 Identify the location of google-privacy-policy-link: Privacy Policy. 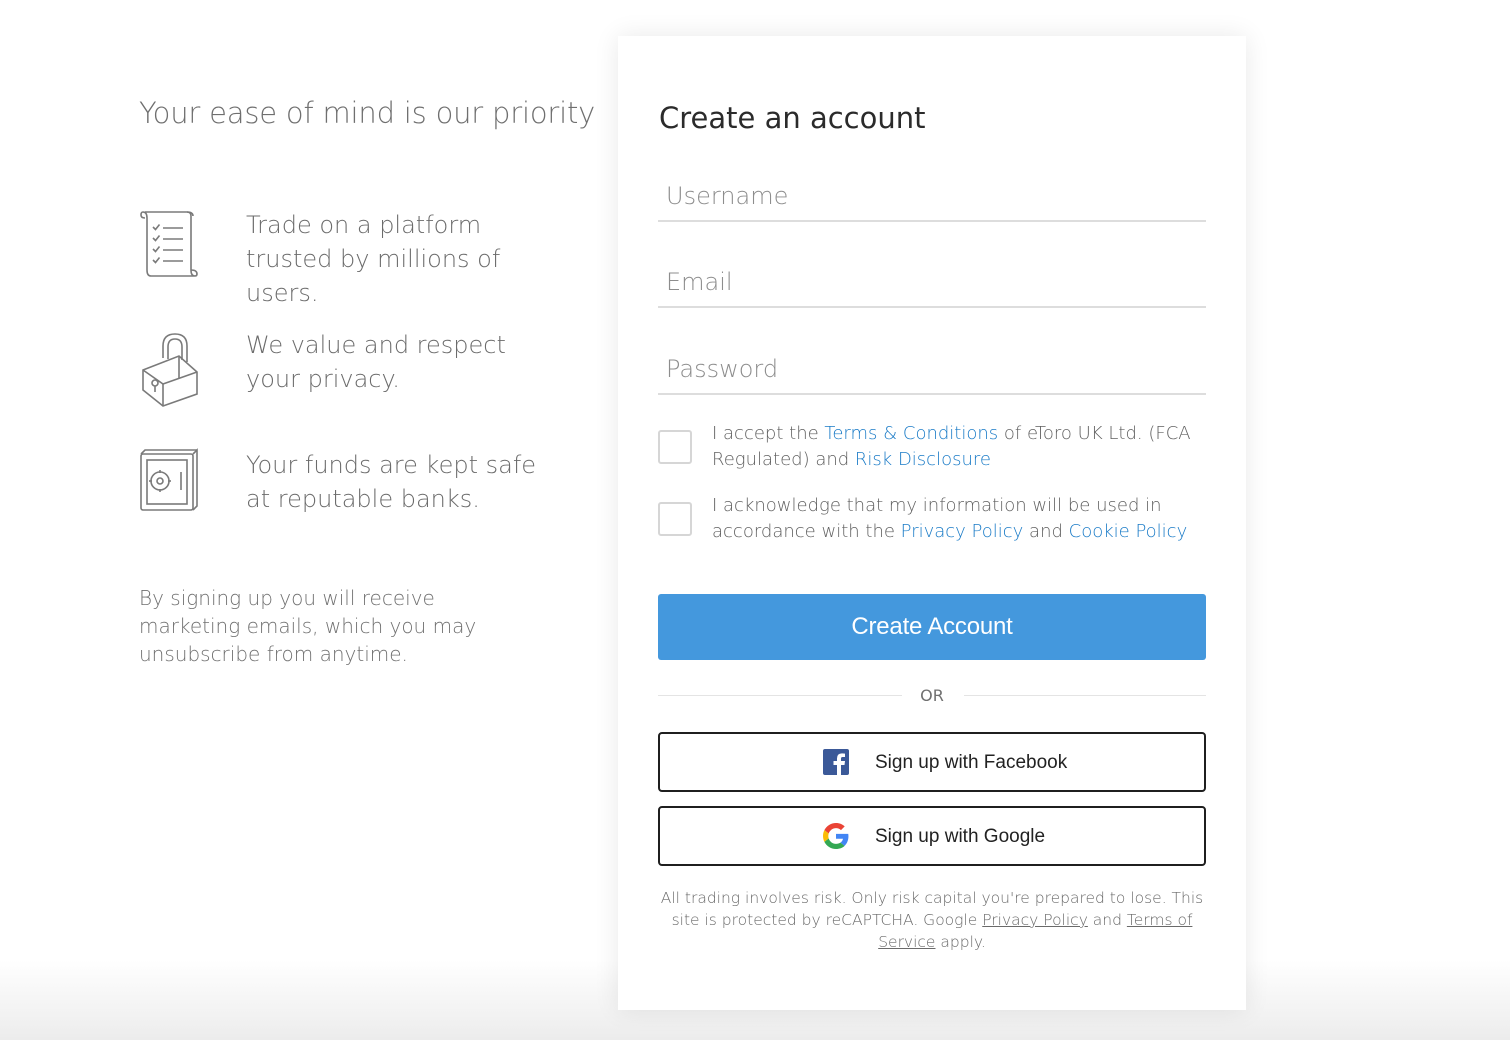
(1035, 920).